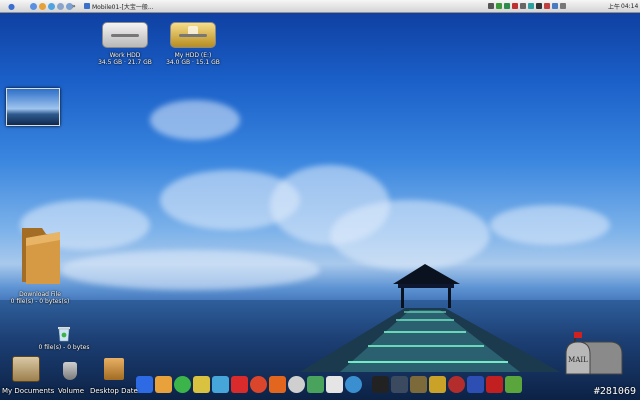 The width and height of the screenshot is (640, 400). I want to click on dock-app-gear-icon, so click(353, 384).